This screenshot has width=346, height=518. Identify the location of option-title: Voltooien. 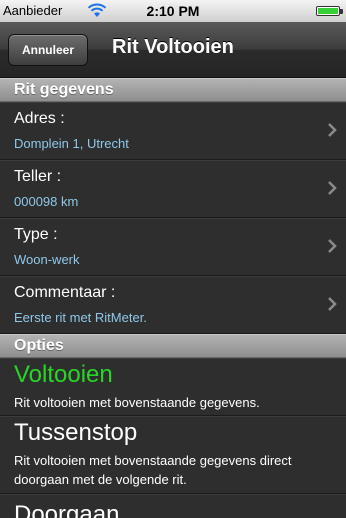
(63, 374).